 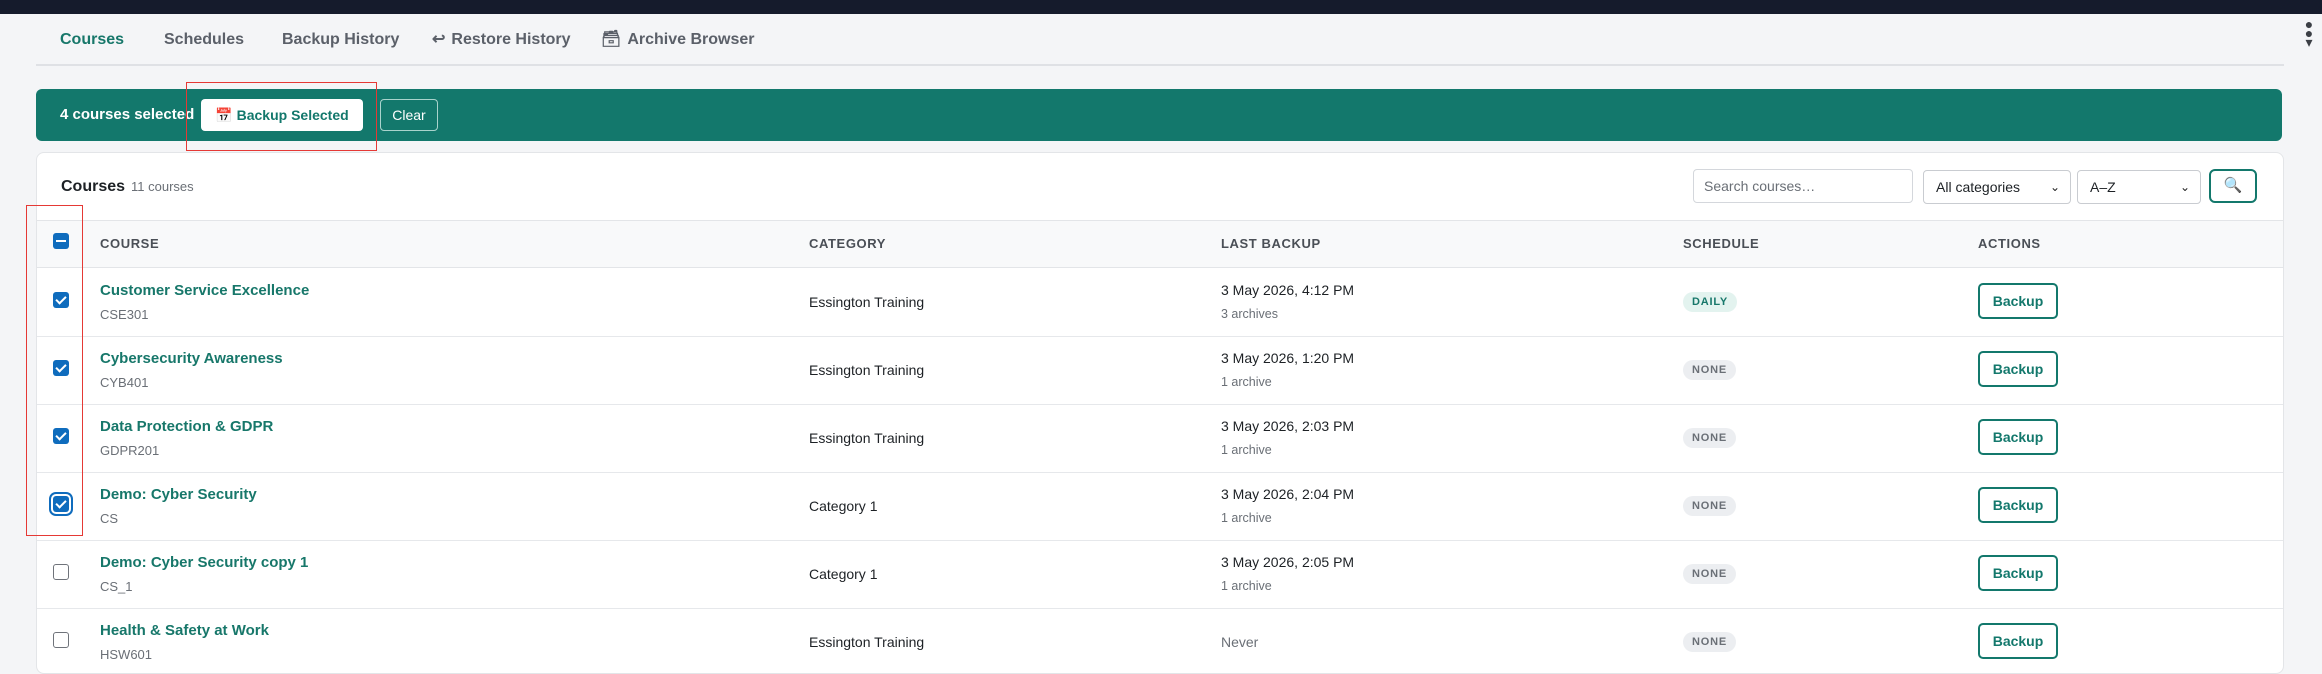 What do you see at coordinates (1721, 243) in the screenshot?
I see `column-header-schedule: SCHEDULE` at bounding box center [1721, 243].